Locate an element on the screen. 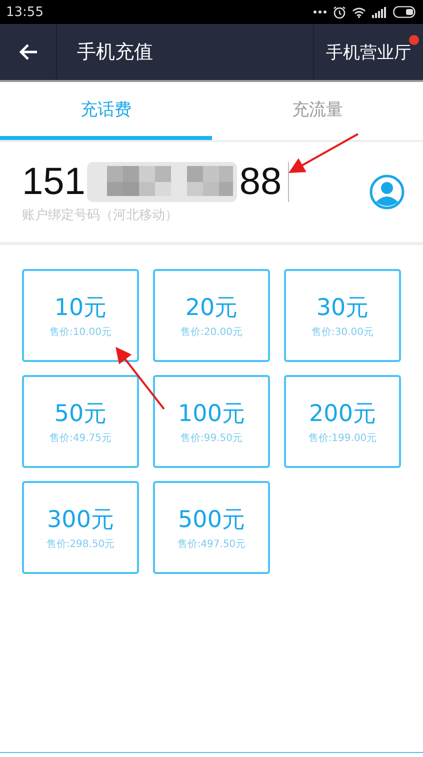  phone-number-start: 151 is located at coordinates (54, 182).